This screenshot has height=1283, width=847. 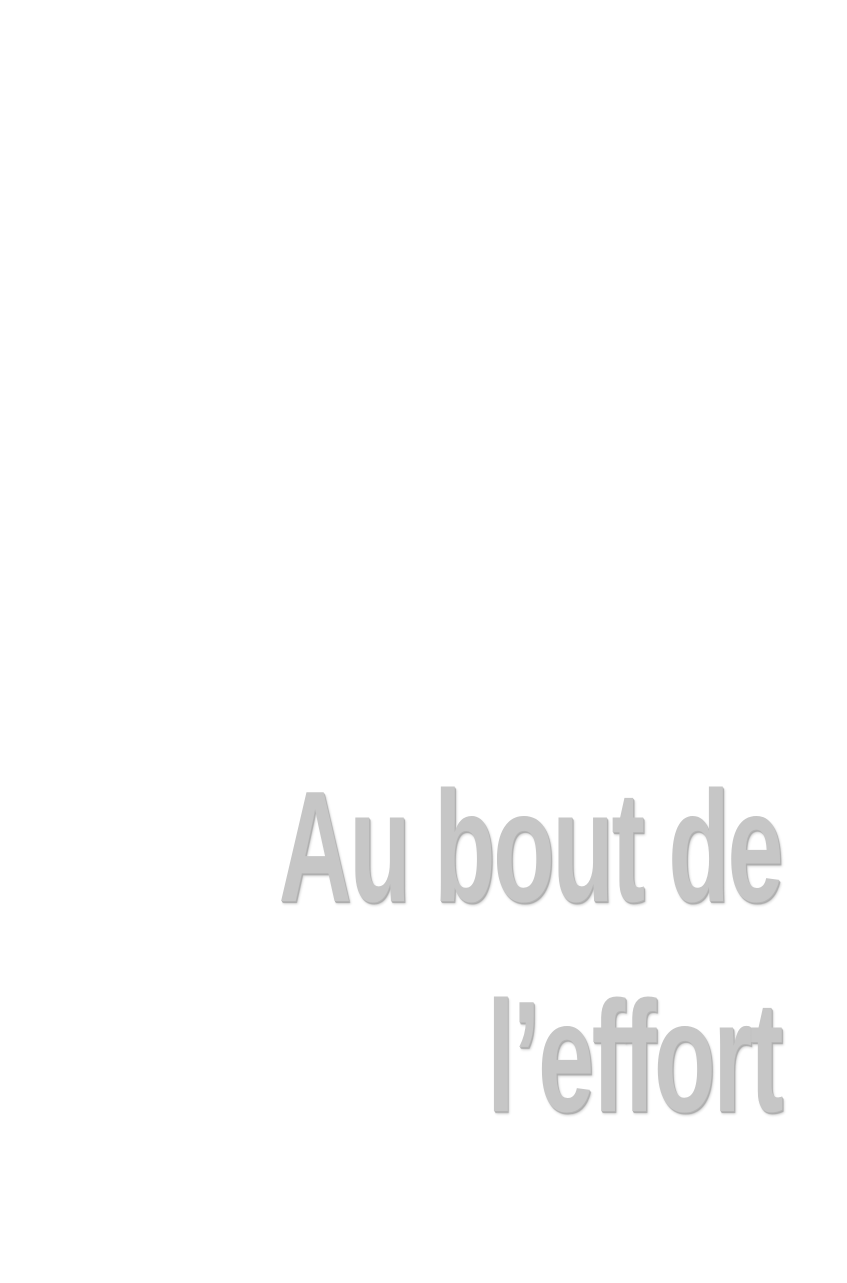 What do you see at coordinates (635, 1057) in the screenshot?
I see `title-line-2: l’effort` at bounding box center [635, 1057].